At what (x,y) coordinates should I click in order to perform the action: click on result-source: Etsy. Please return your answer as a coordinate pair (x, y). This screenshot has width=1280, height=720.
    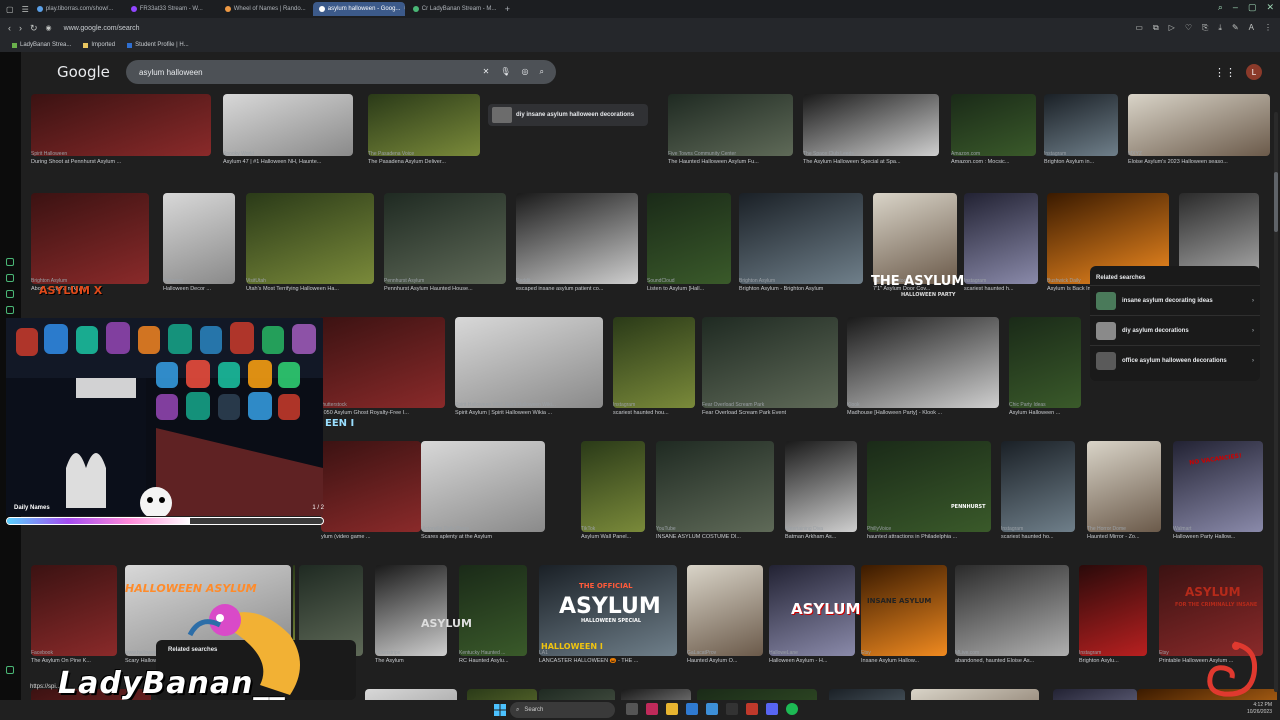
    Looking at the image, I should click on (904, 653).